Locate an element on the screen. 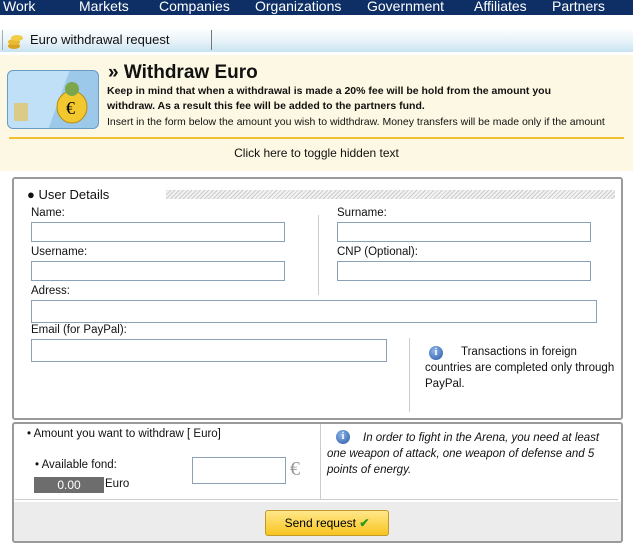 The width and height of the screenshot is (633, 543). money-bag-icon: € is located at coordinates (51, 103).